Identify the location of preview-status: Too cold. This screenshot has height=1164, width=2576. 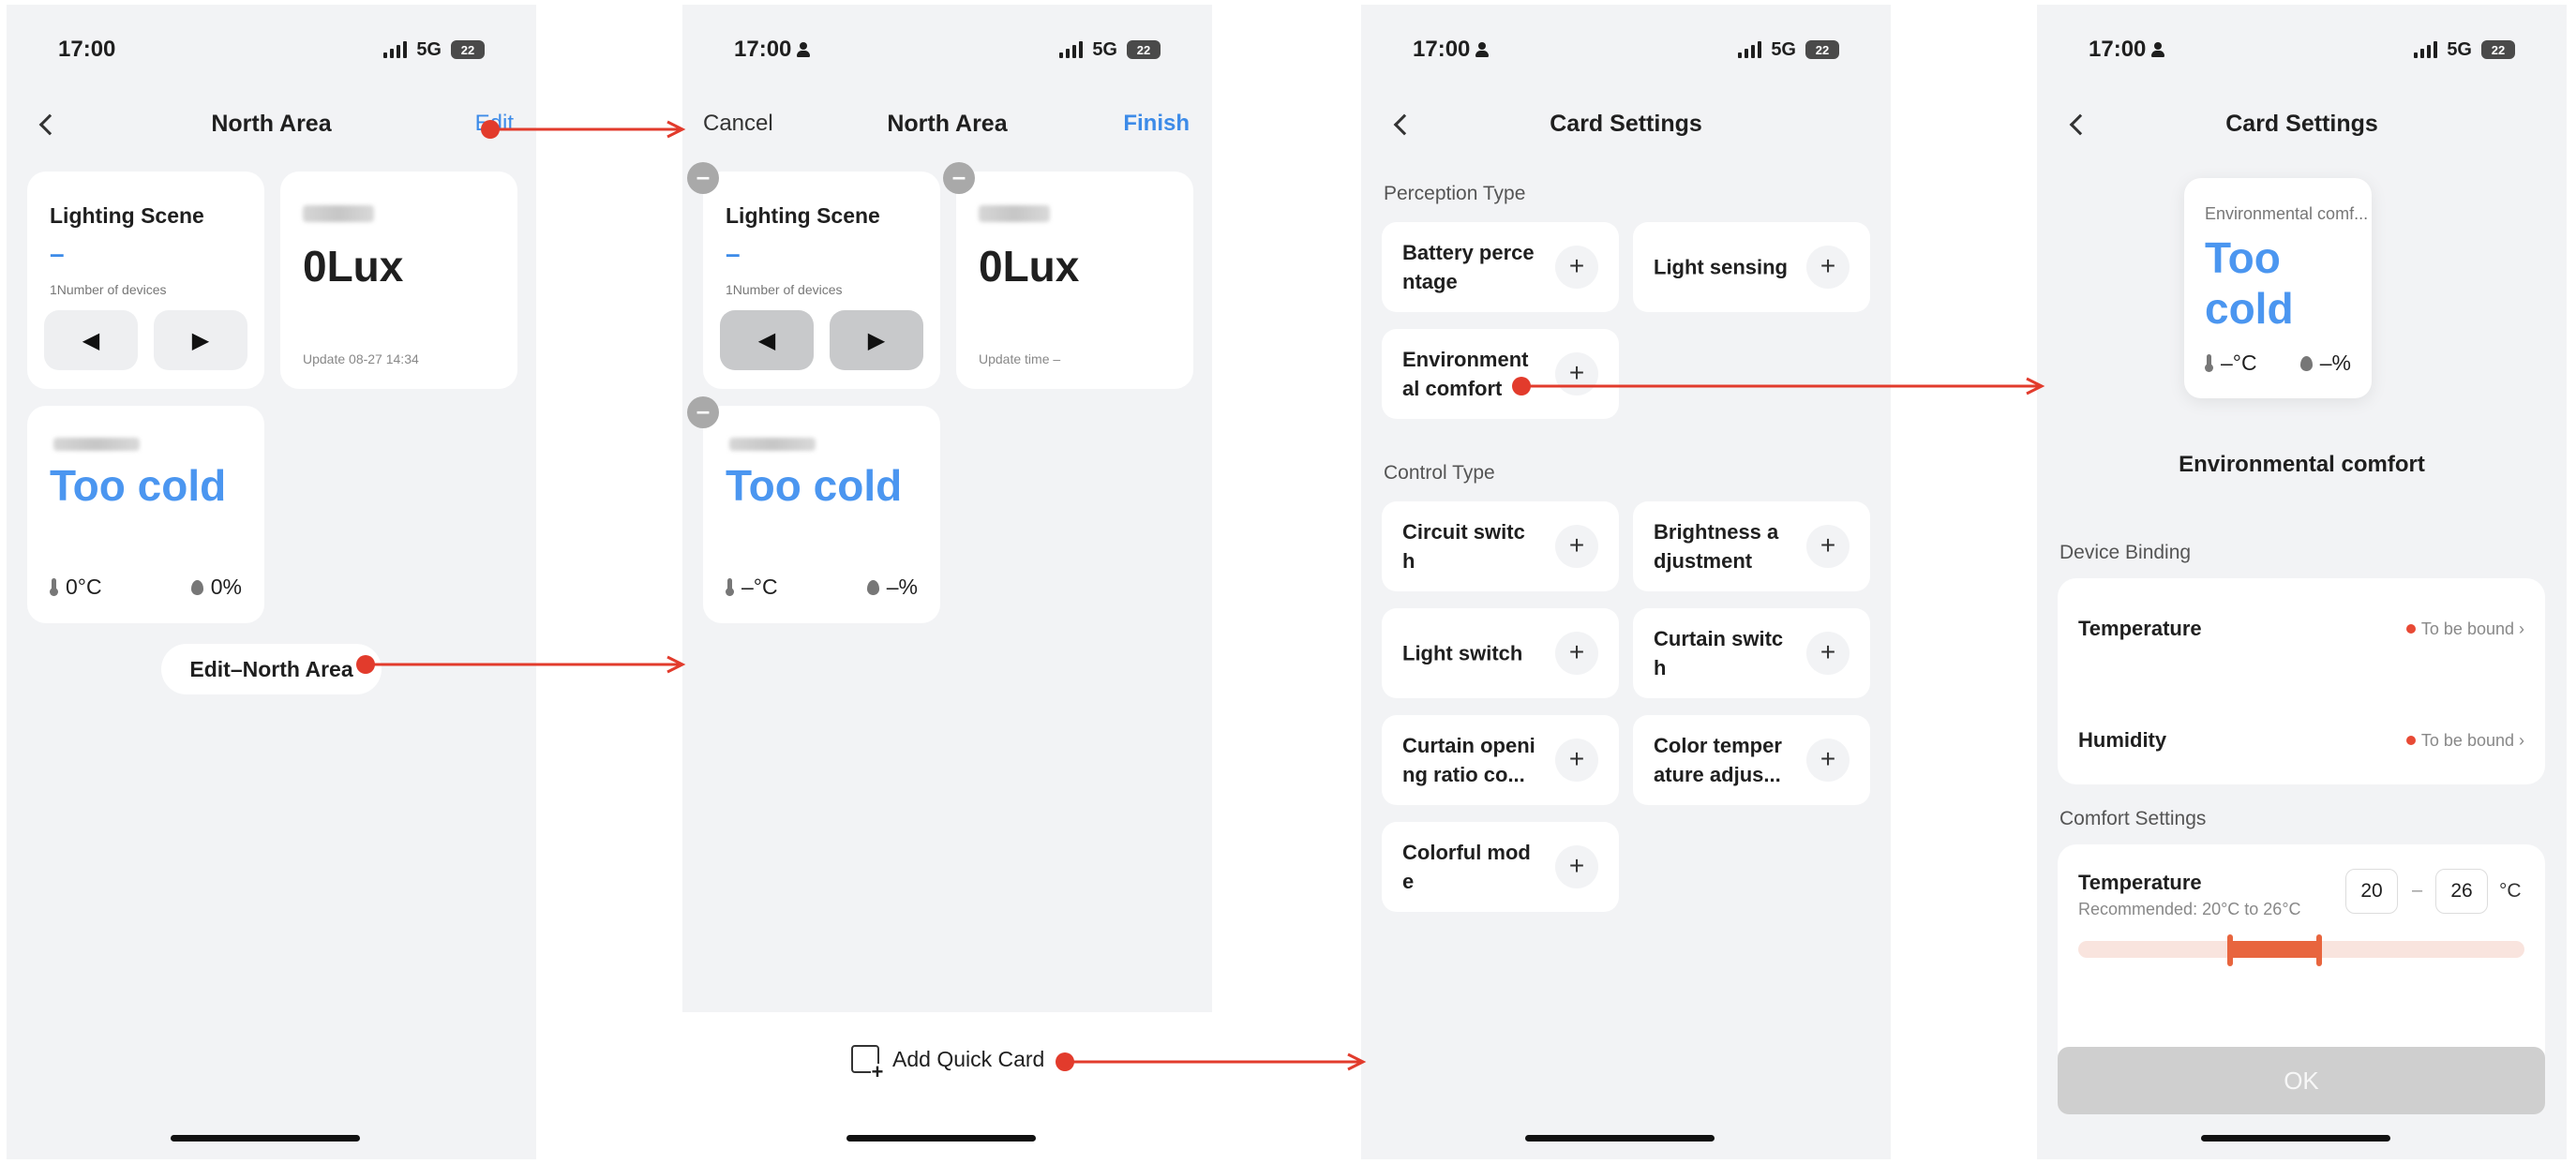
(2249, 283).